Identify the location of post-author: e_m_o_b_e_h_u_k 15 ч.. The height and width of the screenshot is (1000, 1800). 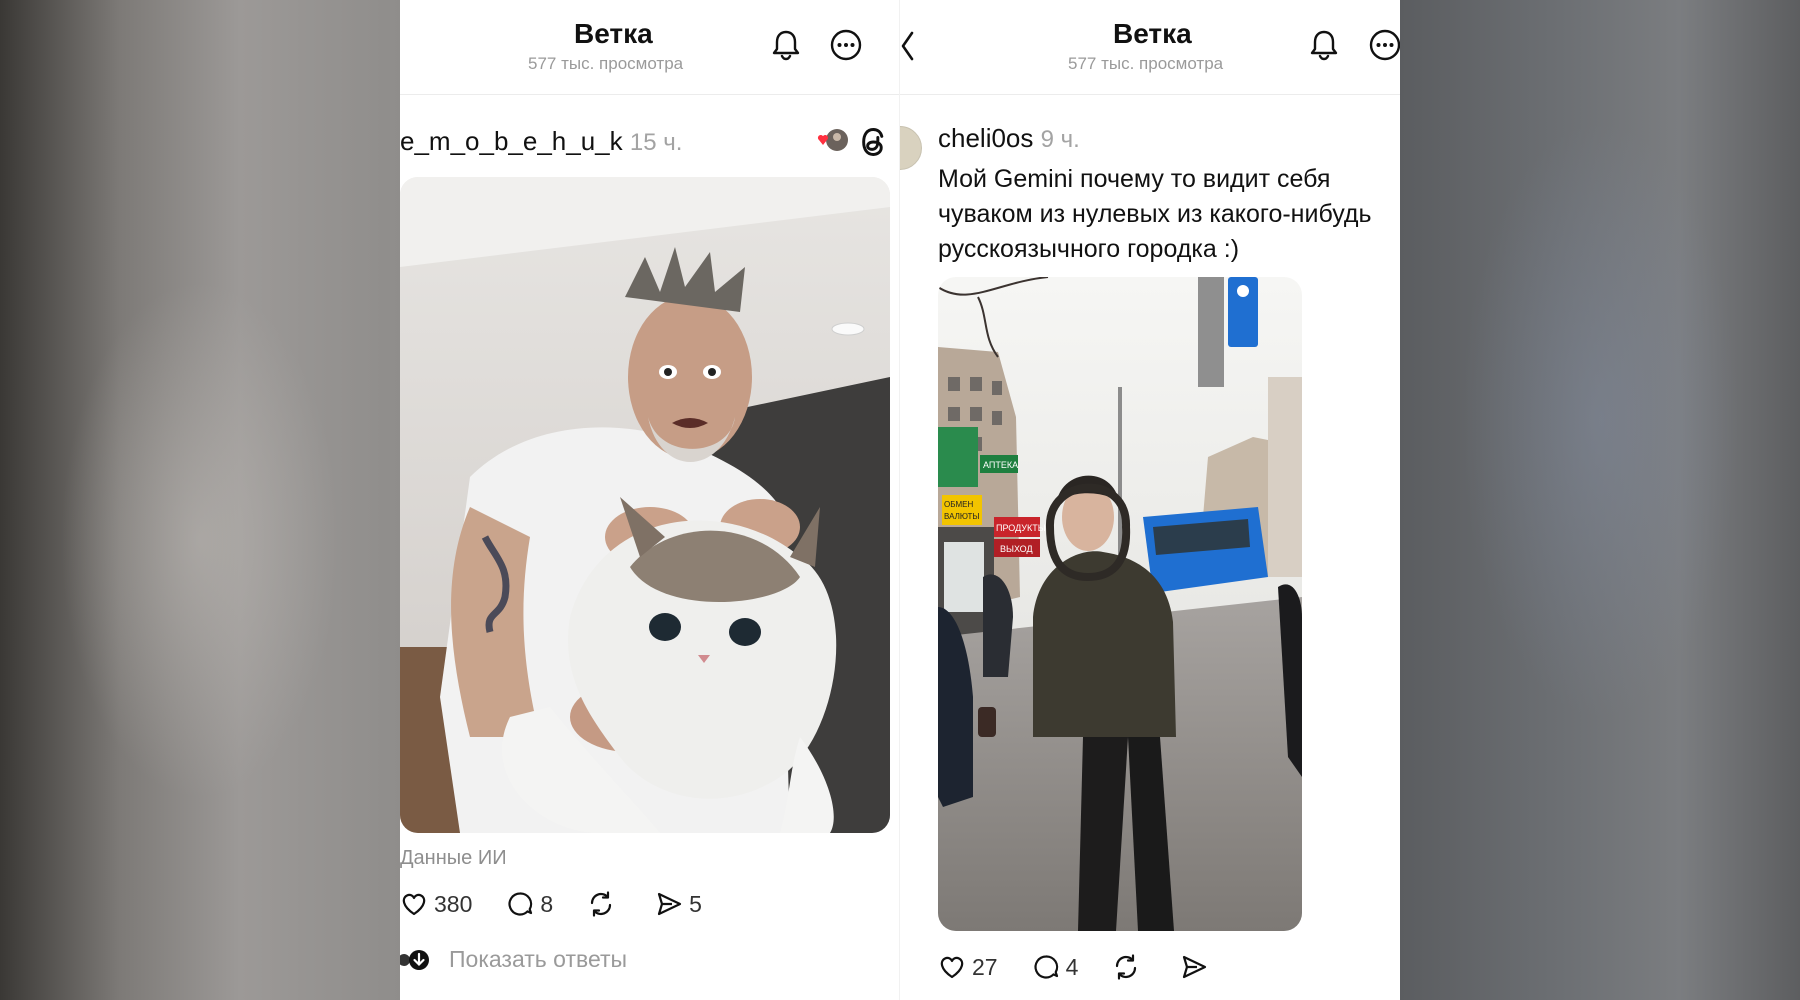
(541, 141).